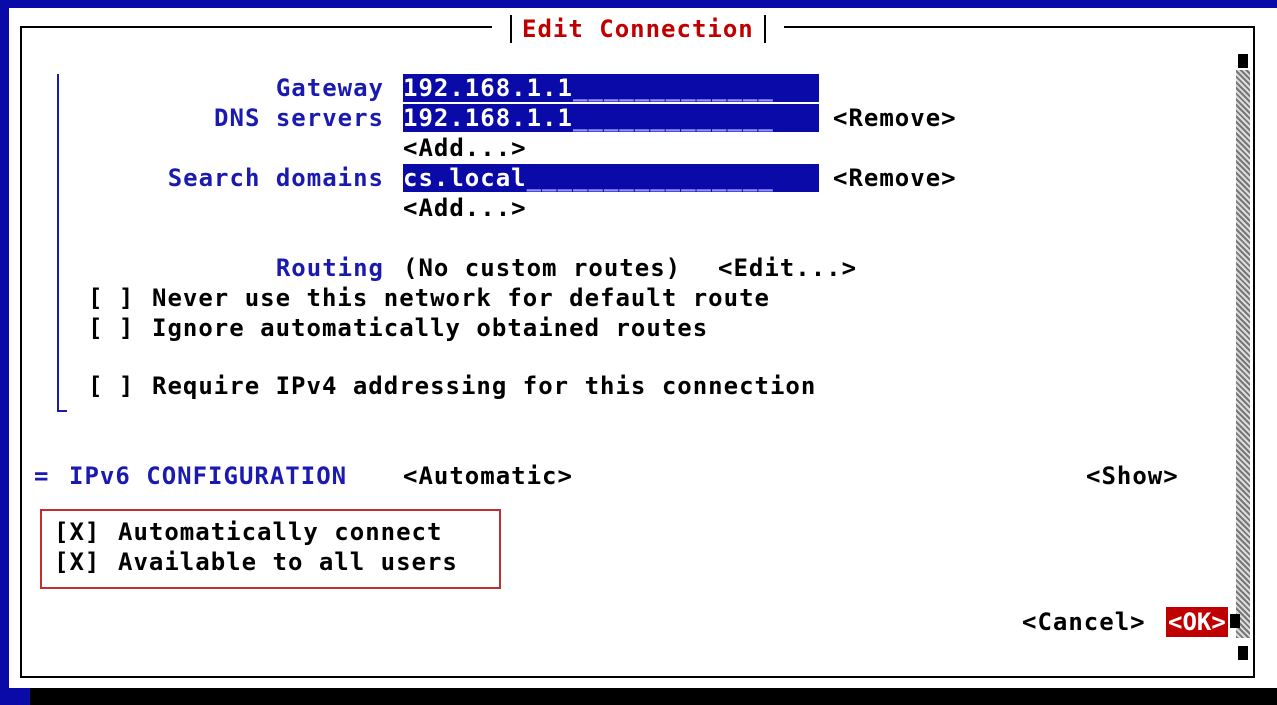 The image size is (1277, 705). What do you see at coordinates (673, 88) in the screenshot?
I see `gateway-fill: _____________` at bounding box center [673, 88].